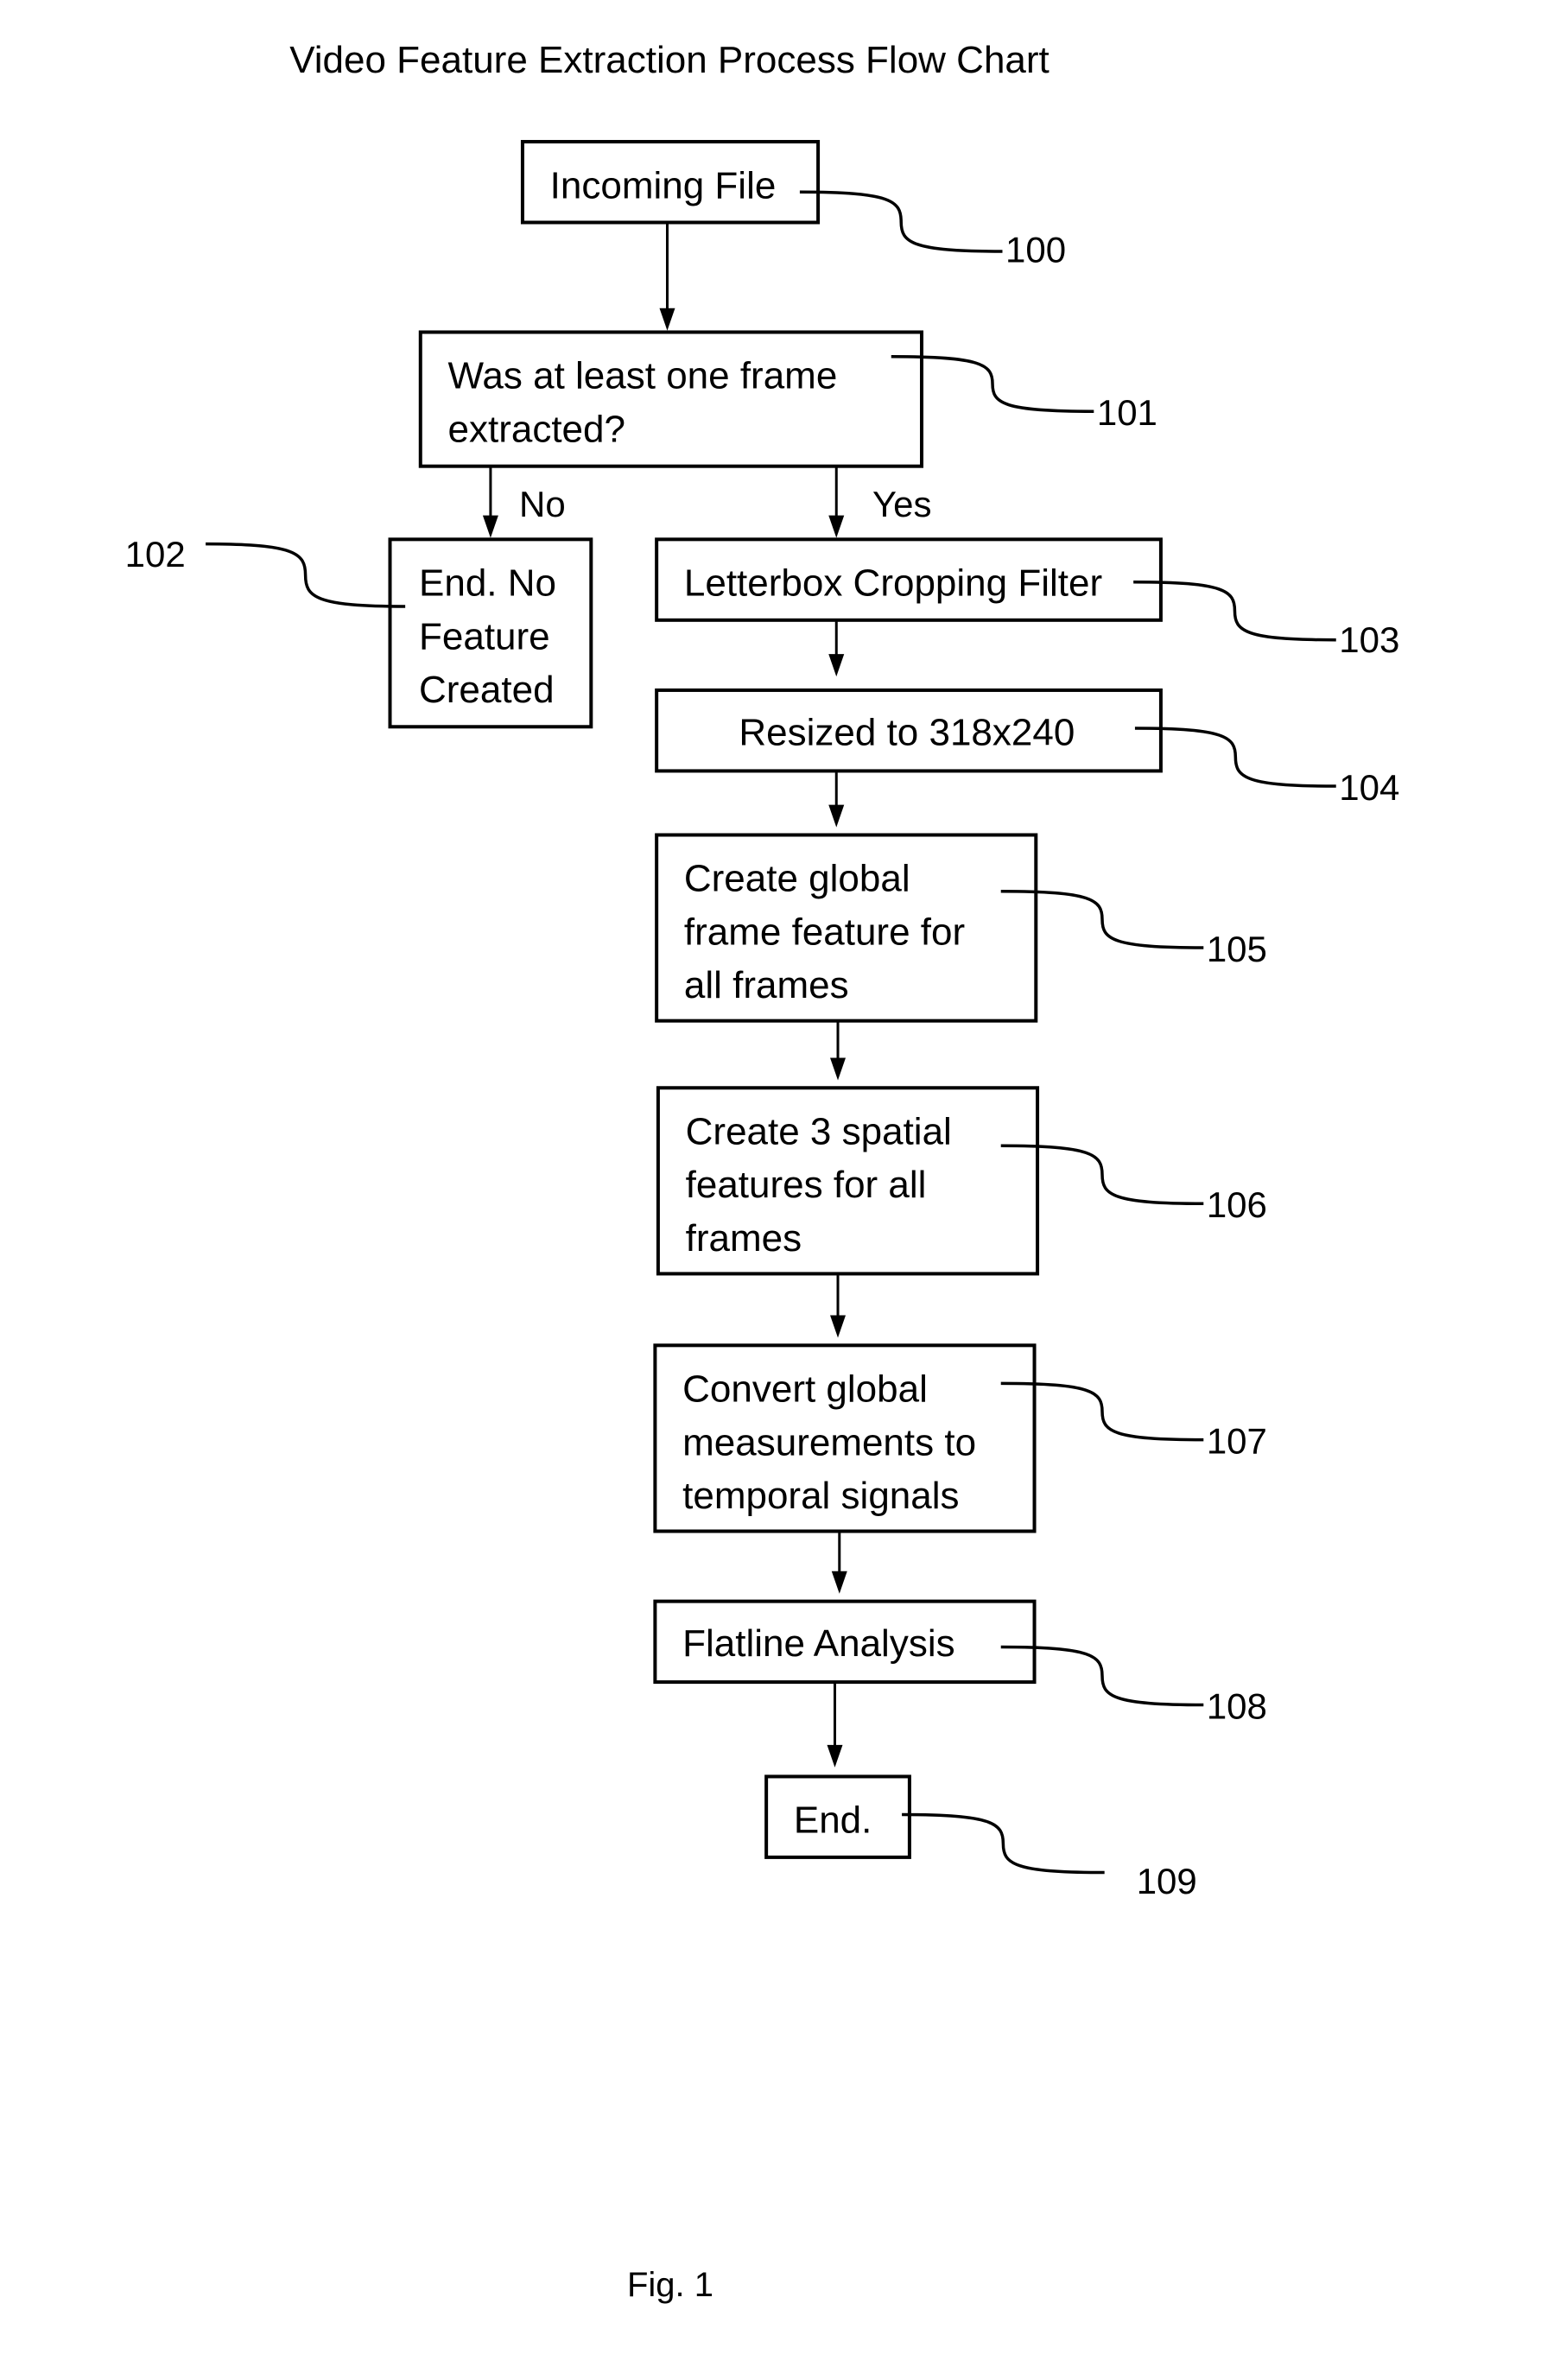 Image resolution: width=1560 pixels, height=2380 pixels. Describe the element at coordinates (1035, 250) in the screenshot. I see `ref-number: 100` at that location.